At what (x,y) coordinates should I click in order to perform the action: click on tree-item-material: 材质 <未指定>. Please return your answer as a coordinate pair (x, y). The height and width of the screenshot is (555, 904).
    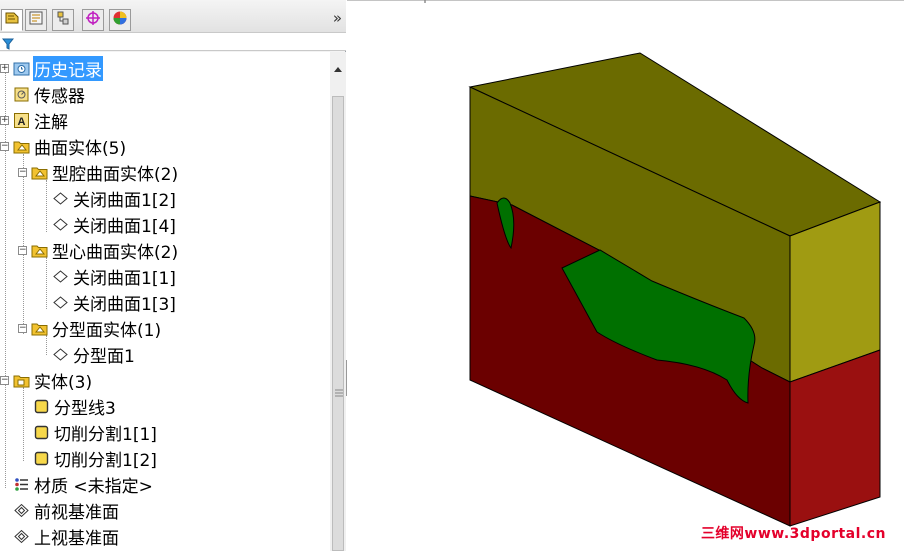
    Looking at the image, I should click on (83, 484).